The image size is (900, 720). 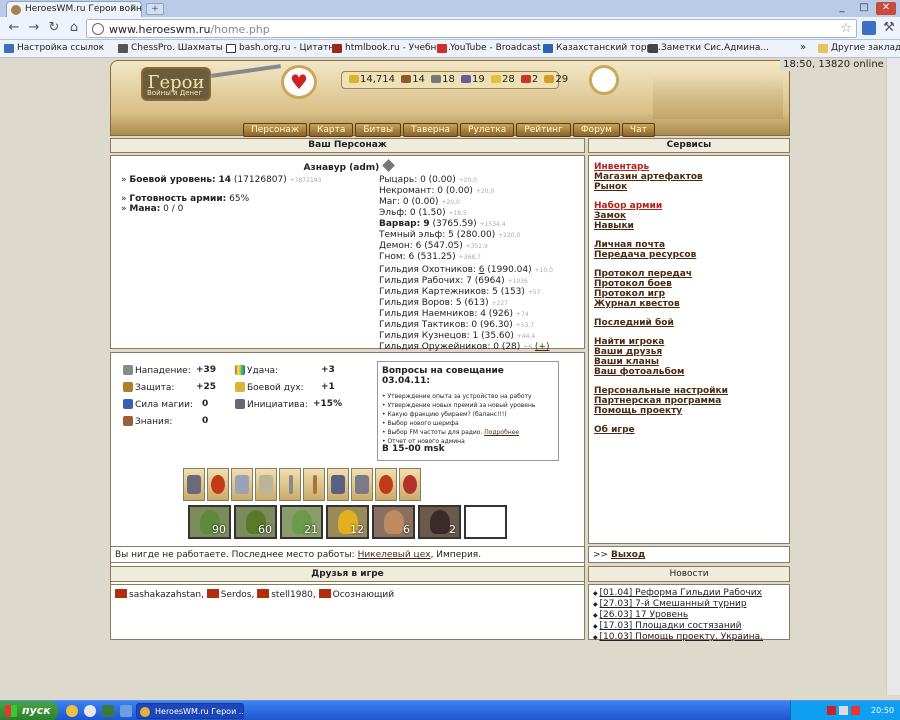 What do you see at coordinates (342, 168) in the screenshot?
I see `character-name: Азнавур (adm)` at bounding box center [342, 168].